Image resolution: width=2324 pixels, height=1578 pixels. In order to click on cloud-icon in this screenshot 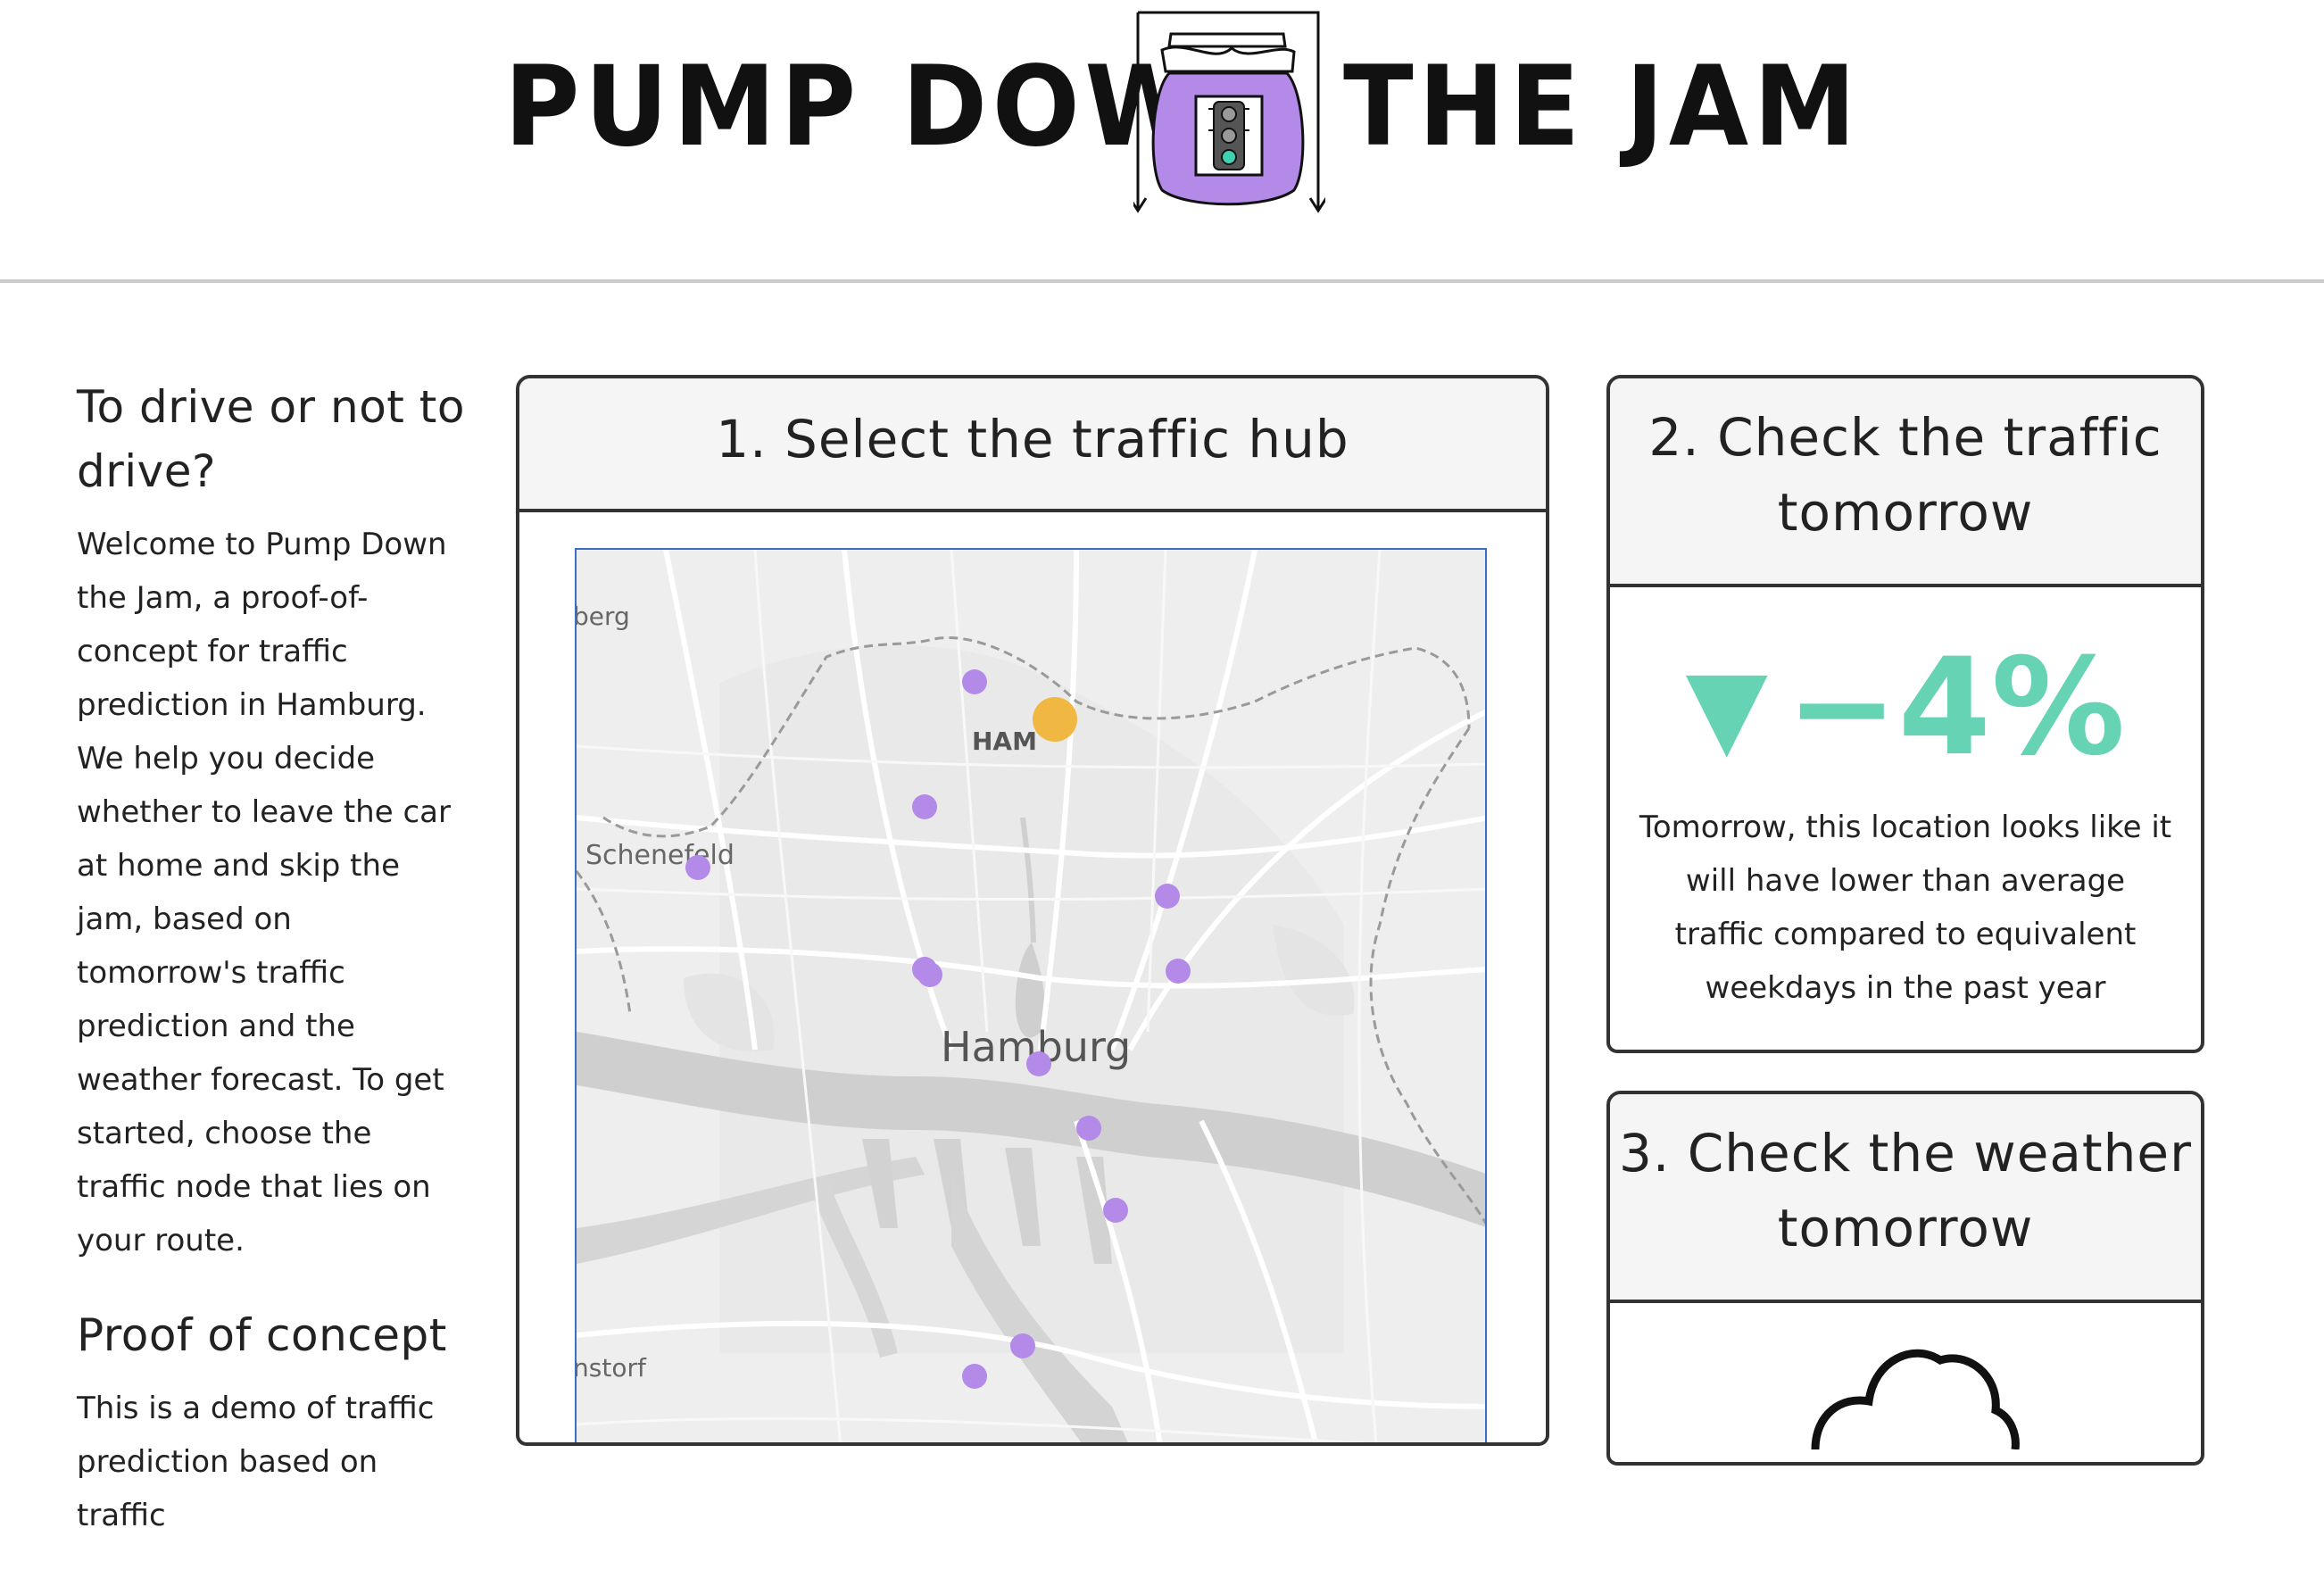, I will do `click(1915, 1399)`.